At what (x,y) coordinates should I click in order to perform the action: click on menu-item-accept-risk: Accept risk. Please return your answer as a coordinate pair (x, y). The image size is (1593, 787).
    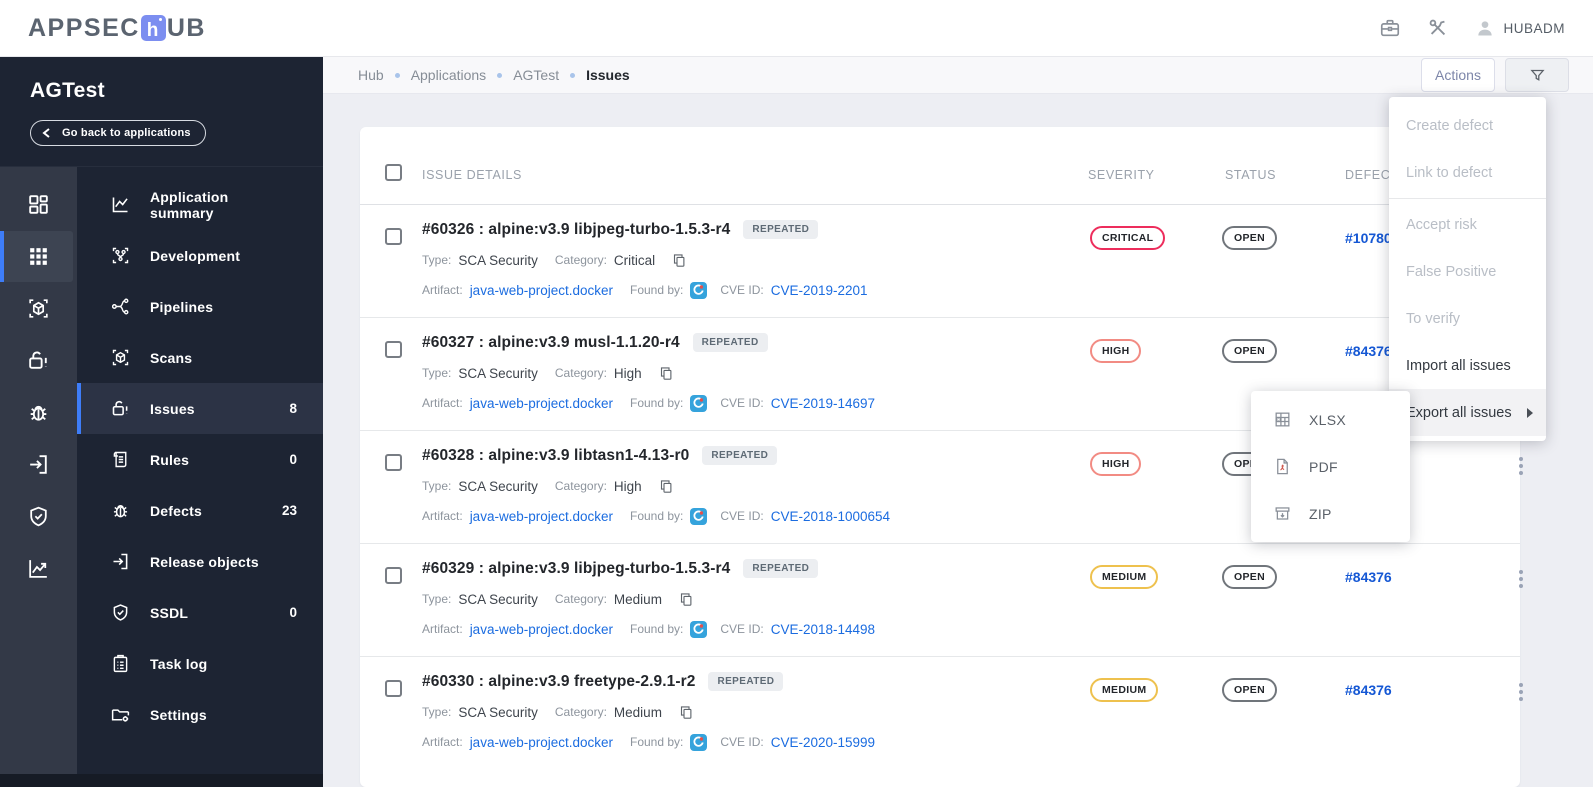
    Looking at the image, I should click on (1467, 224).